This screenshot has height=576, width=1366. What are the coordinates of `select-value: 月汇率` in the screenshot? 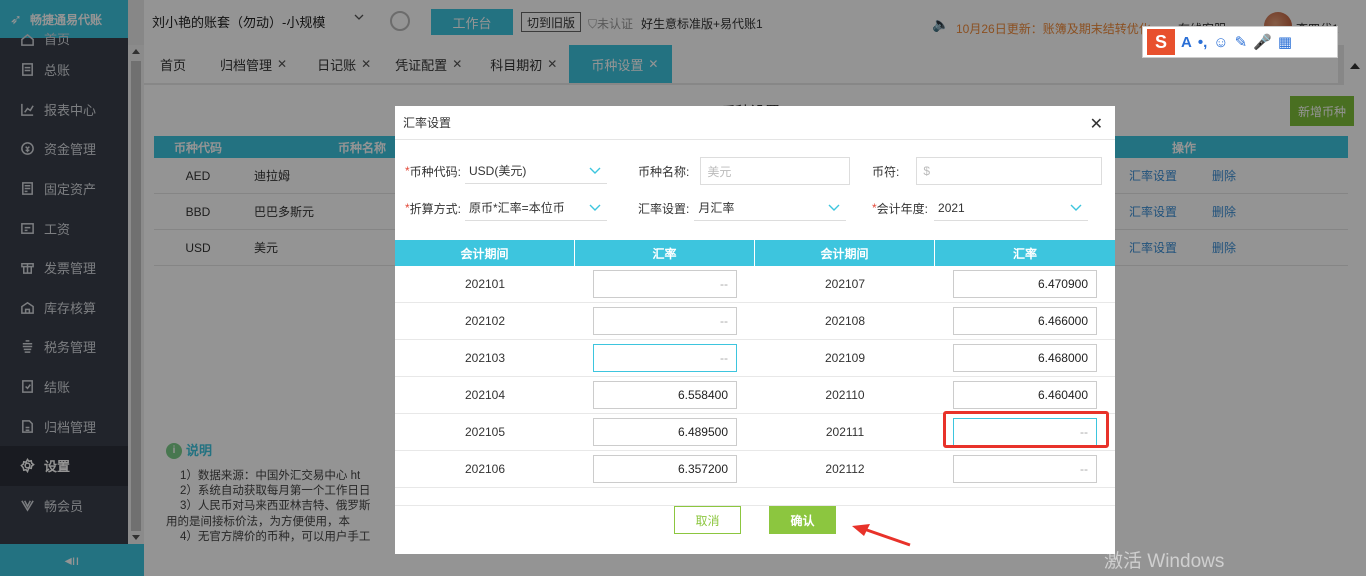 It's located at (716, 208).